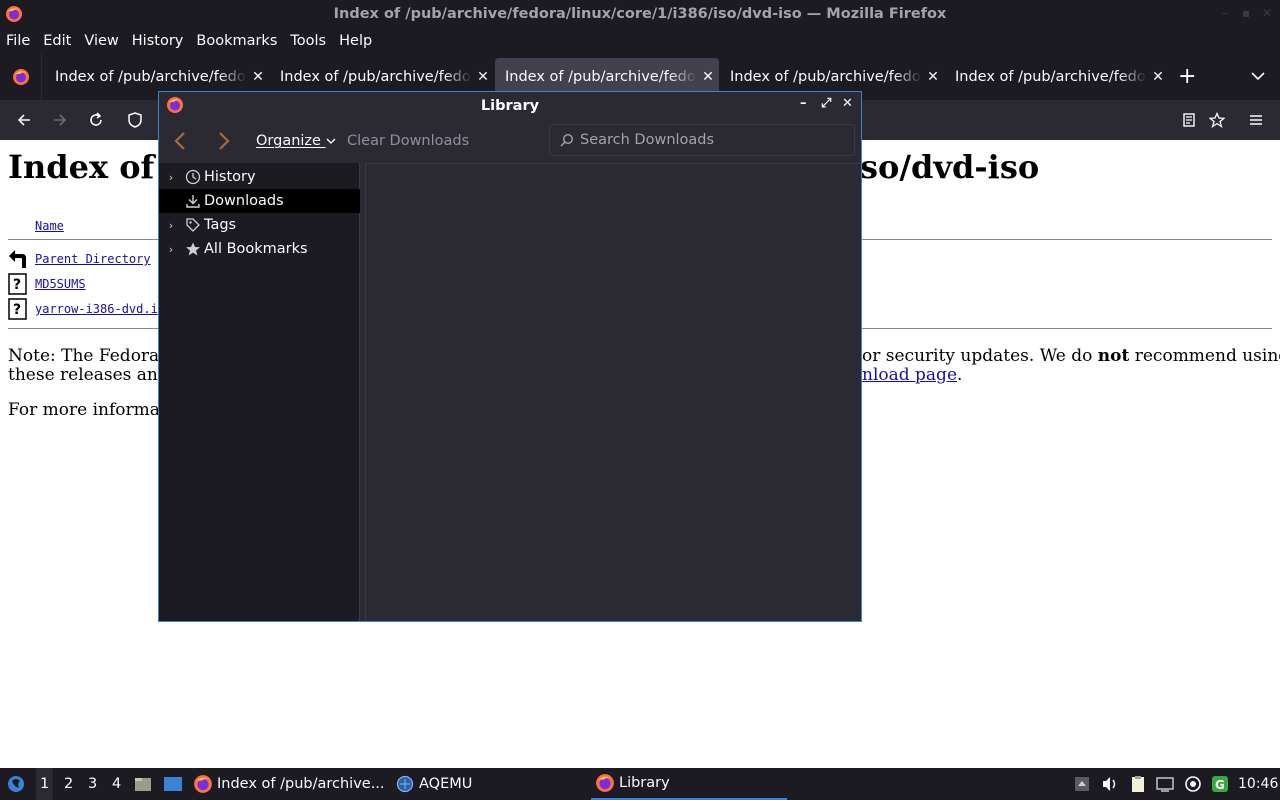 This screenshot has height=800, width=1280. What do you see at coordinates (1258, 76) in the screenshot?
I see `list-all-tabs-icon` at bounding box center [1258, 76].